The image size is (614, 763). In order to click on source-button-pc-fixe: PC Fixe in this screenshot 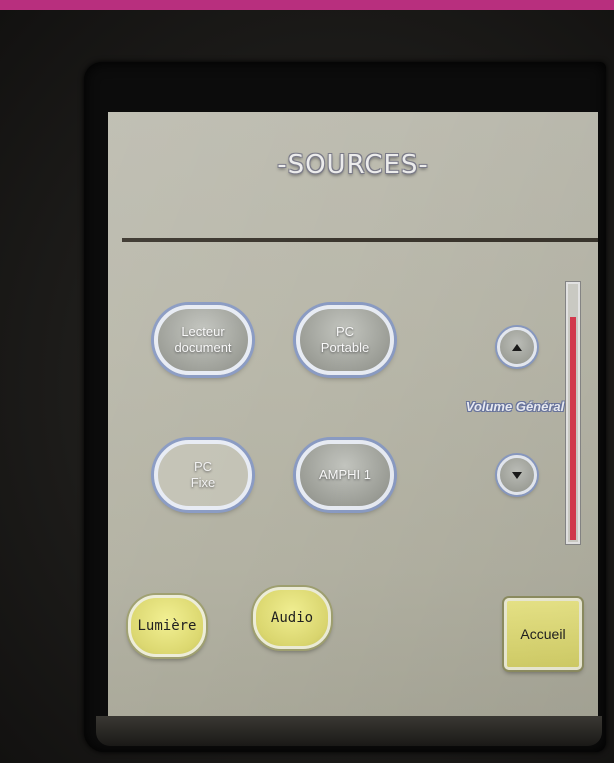, I will do `click(203, 475)`.